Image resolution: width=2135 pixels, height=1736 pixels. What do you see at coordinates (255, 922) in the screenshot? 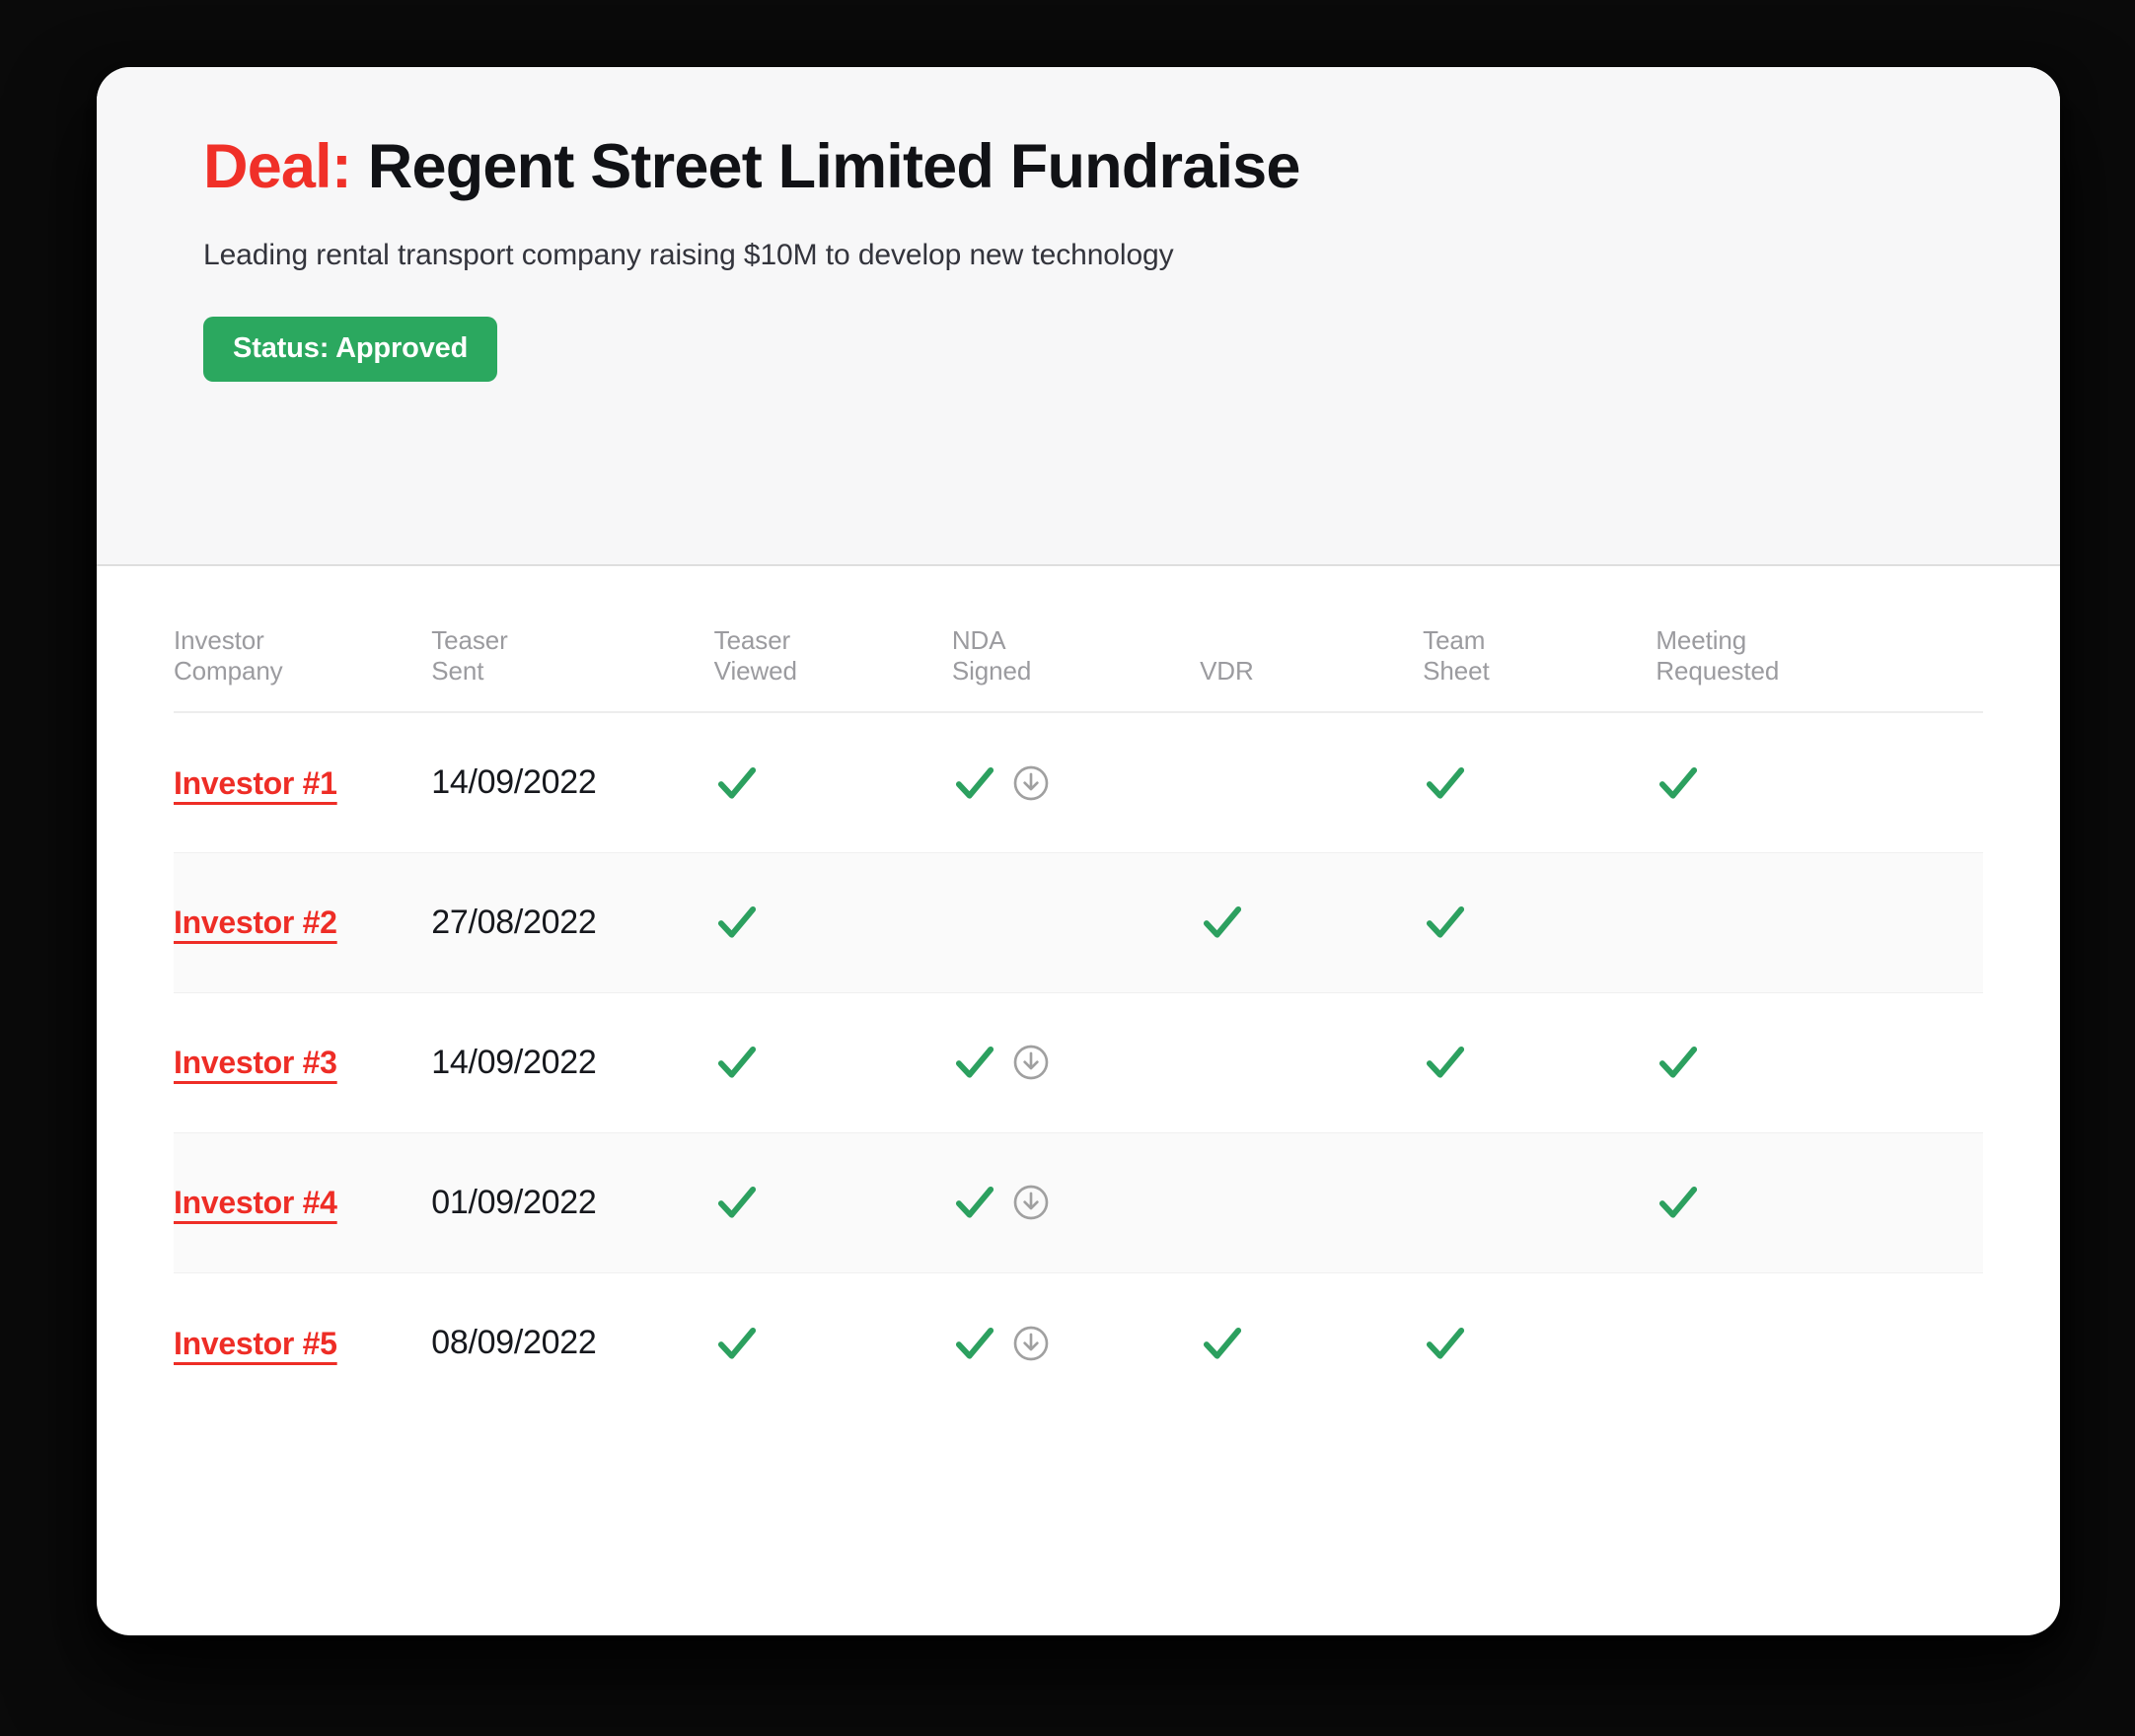
I see `investor-company-link: Investor #2` at bounding box center [255, 922].